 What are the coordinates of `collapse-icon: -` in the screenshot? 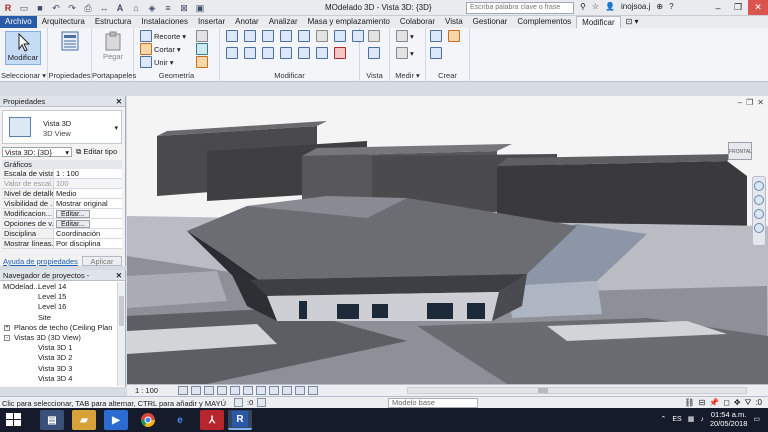 It's located at (7, 337).